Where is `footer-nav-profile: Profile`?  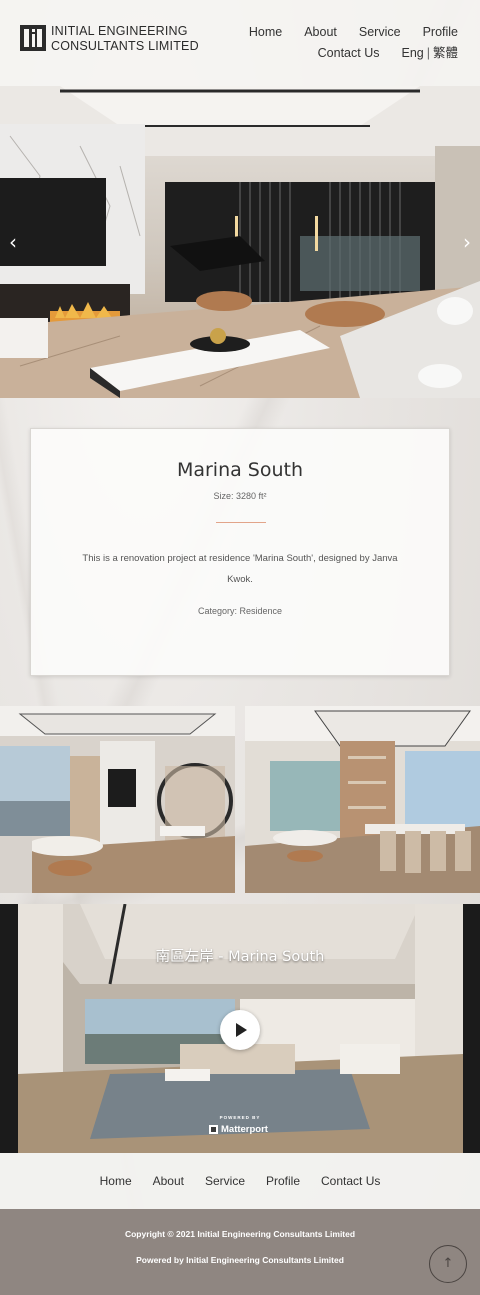
footer-nav-profile: Profile is located at coordinates (283, 1181).